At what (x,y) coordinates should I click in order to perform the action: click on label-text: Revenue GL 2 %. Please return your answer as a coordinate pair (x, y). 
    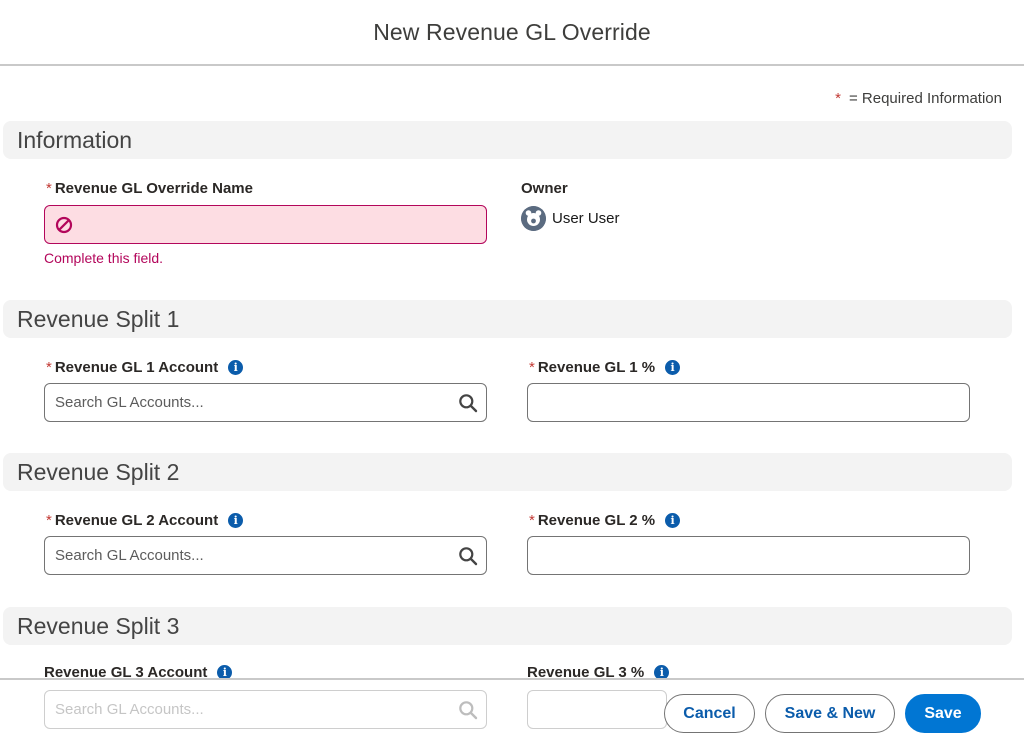
    Looking at the image, I should click on (596, 520).